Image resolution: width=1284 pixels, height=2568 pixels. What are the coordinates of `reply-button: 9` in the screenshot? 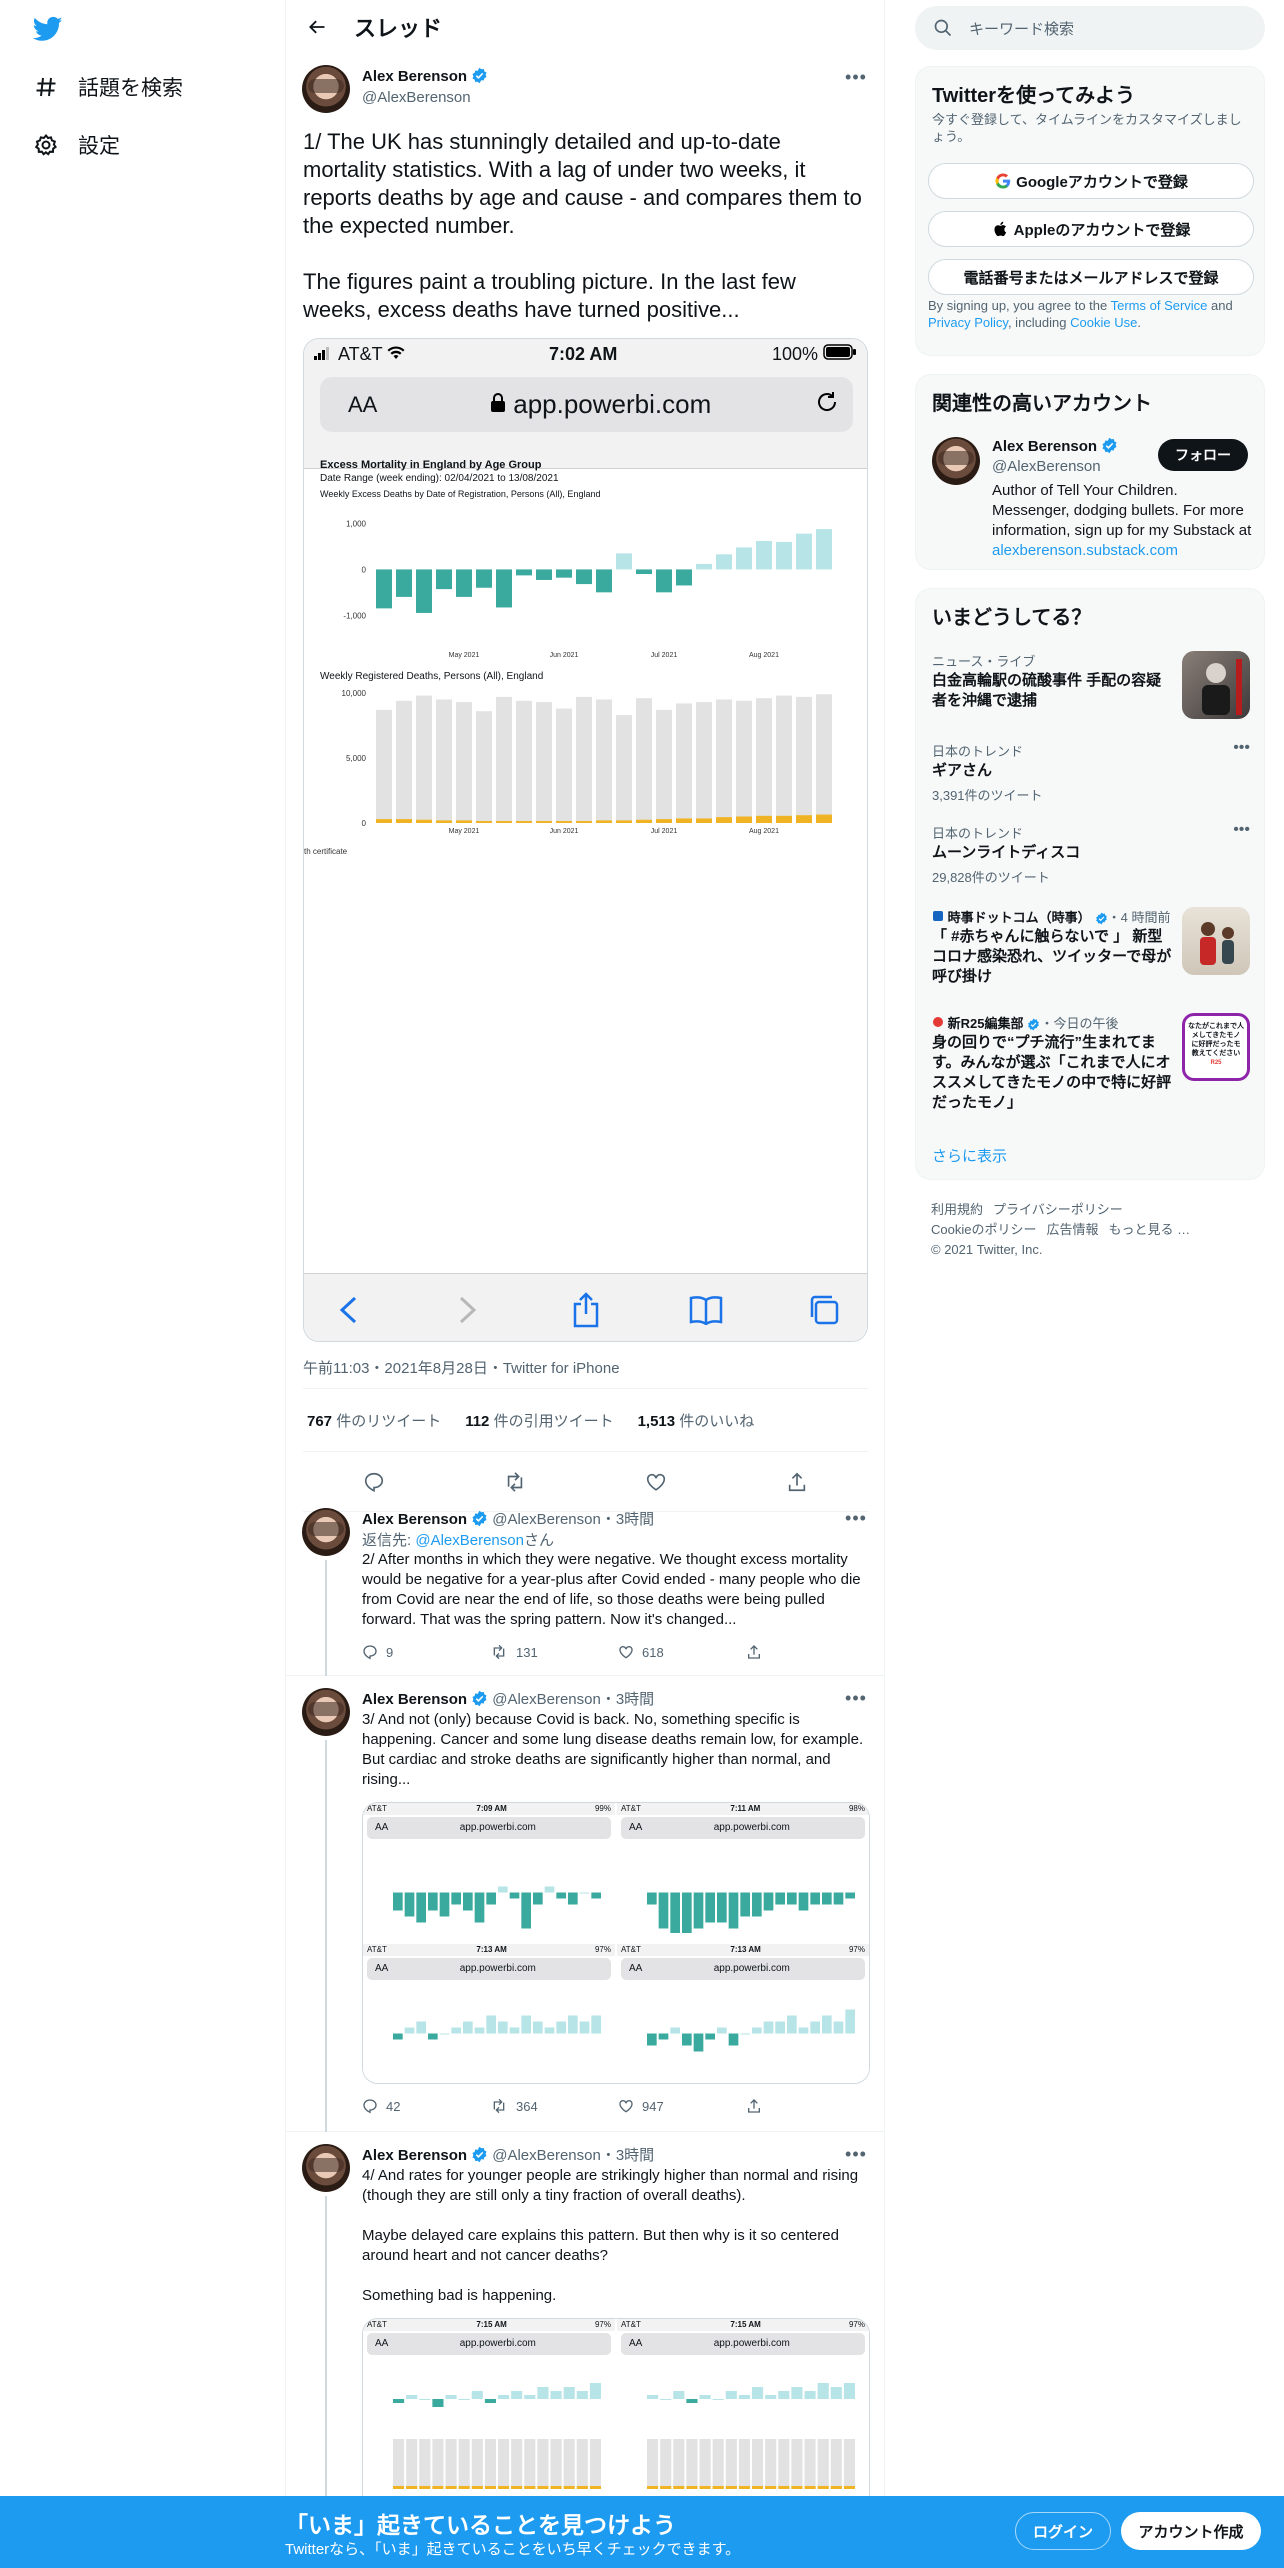 It's located at (426, 1652).